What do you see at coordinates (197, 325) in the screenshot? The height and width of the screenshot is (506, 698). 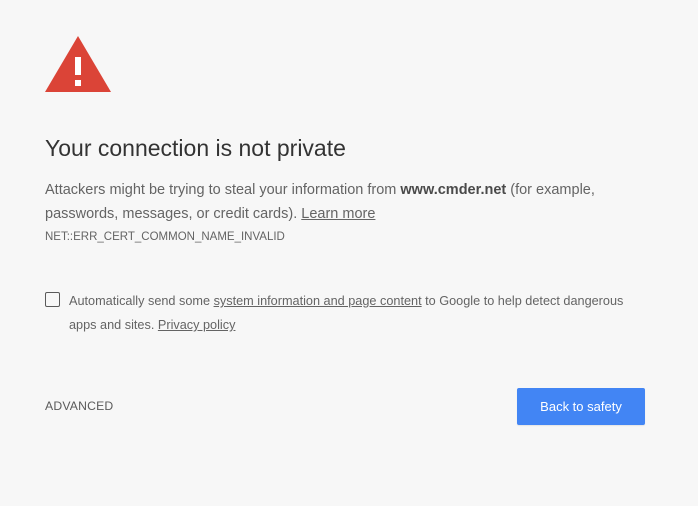 I see `privacy-policy-link: Privacy policy` at bounding box center [197, 325].